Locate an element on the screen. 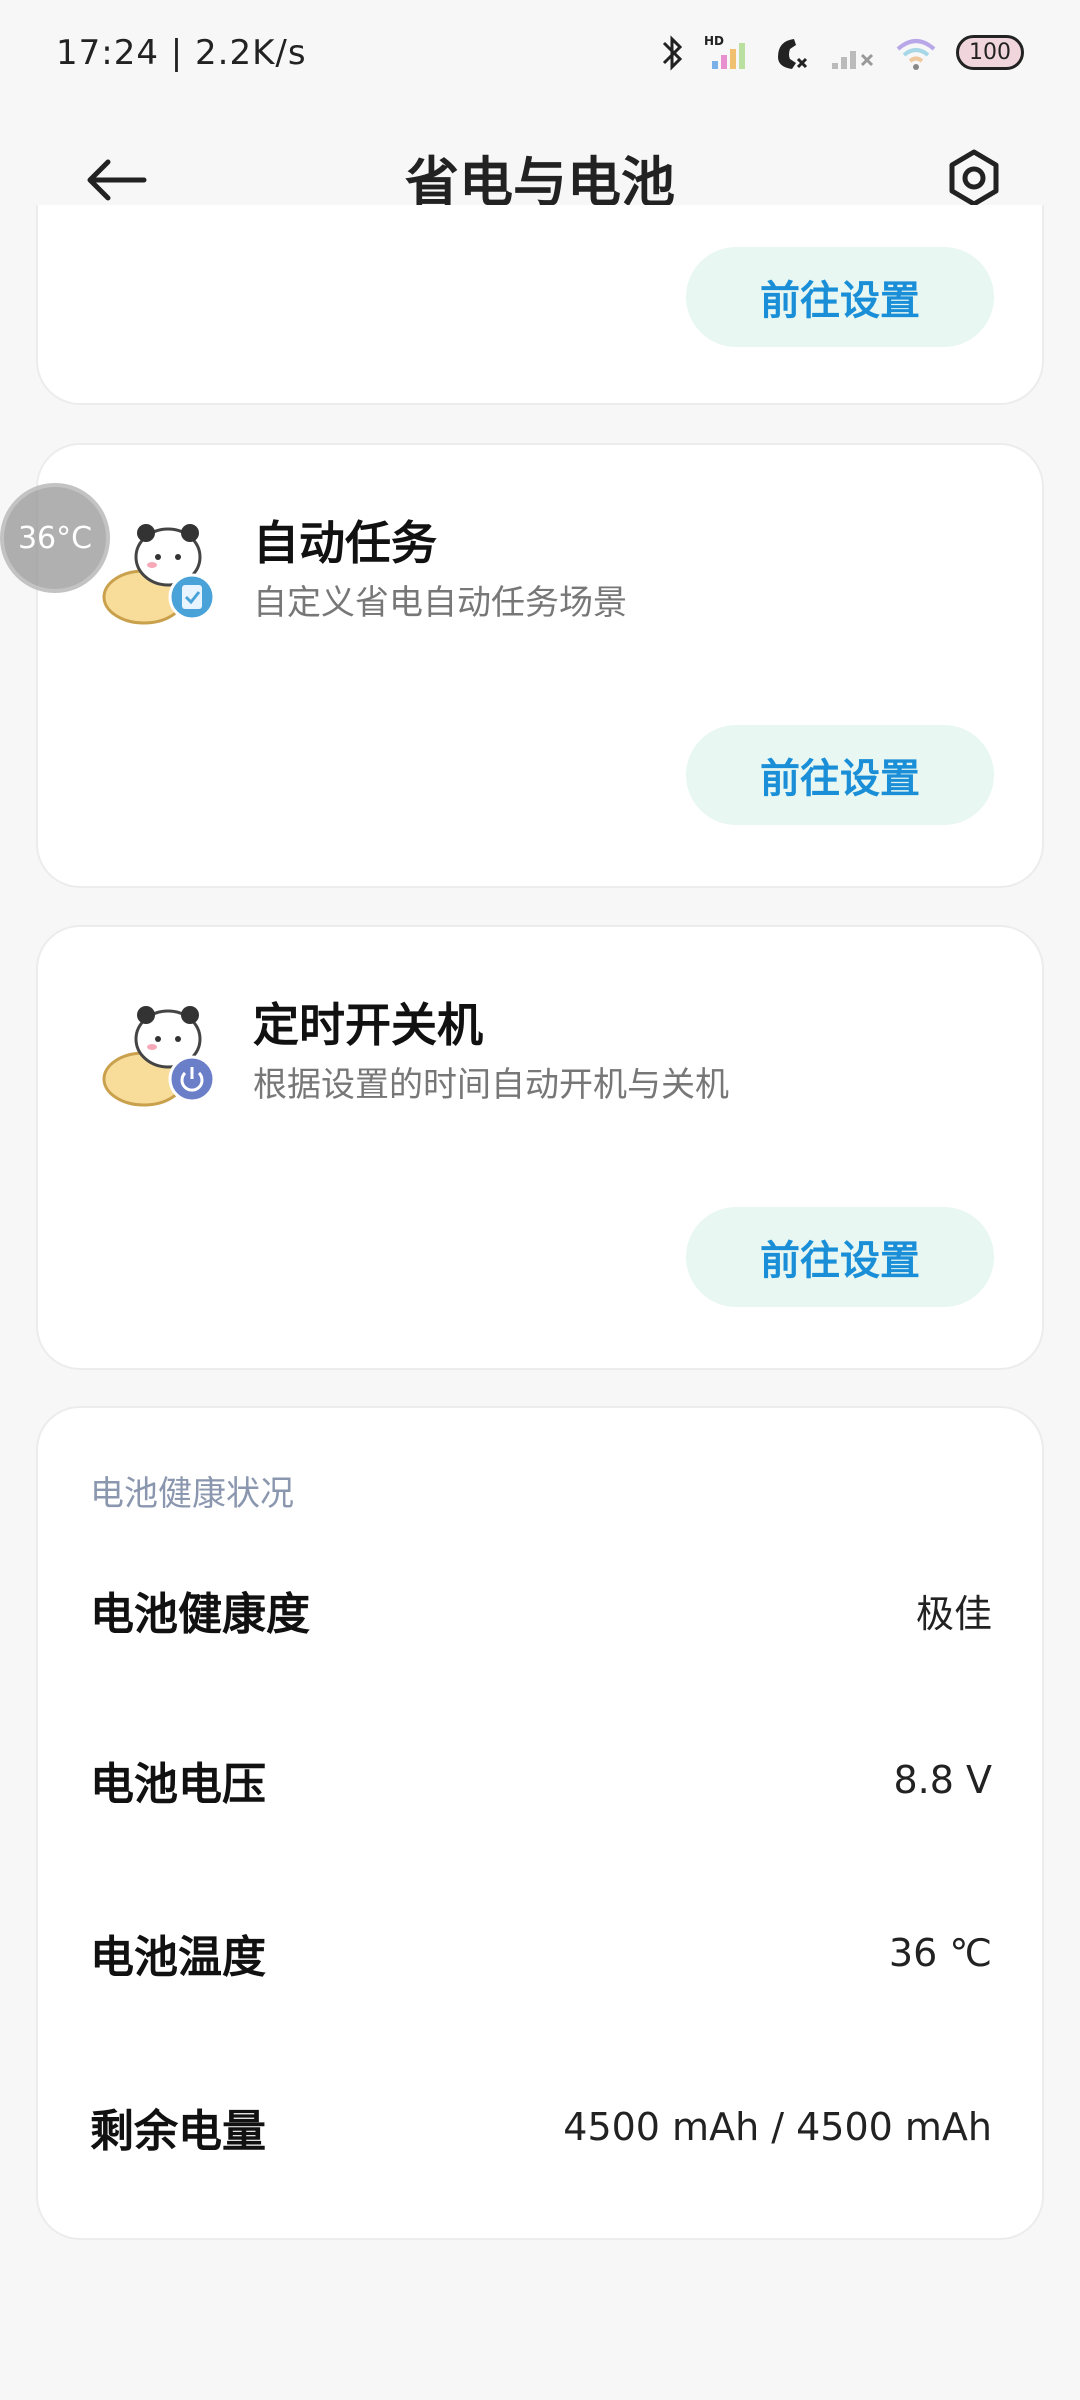  status-time-speed: 17:24 | 2.2K/s is located at coordinates (181, 52).